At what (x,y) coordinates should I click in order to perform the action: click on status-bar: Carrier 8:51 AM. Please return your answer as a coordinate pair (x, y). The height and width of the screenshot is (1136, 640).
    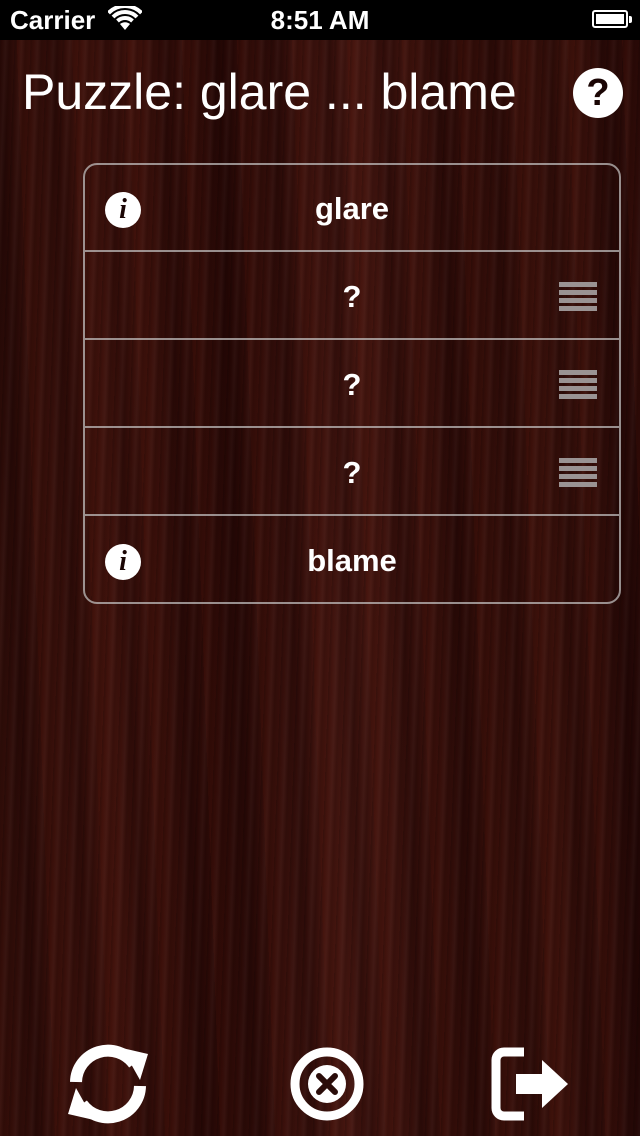
    Looking at the image, I should click on (320, 20).